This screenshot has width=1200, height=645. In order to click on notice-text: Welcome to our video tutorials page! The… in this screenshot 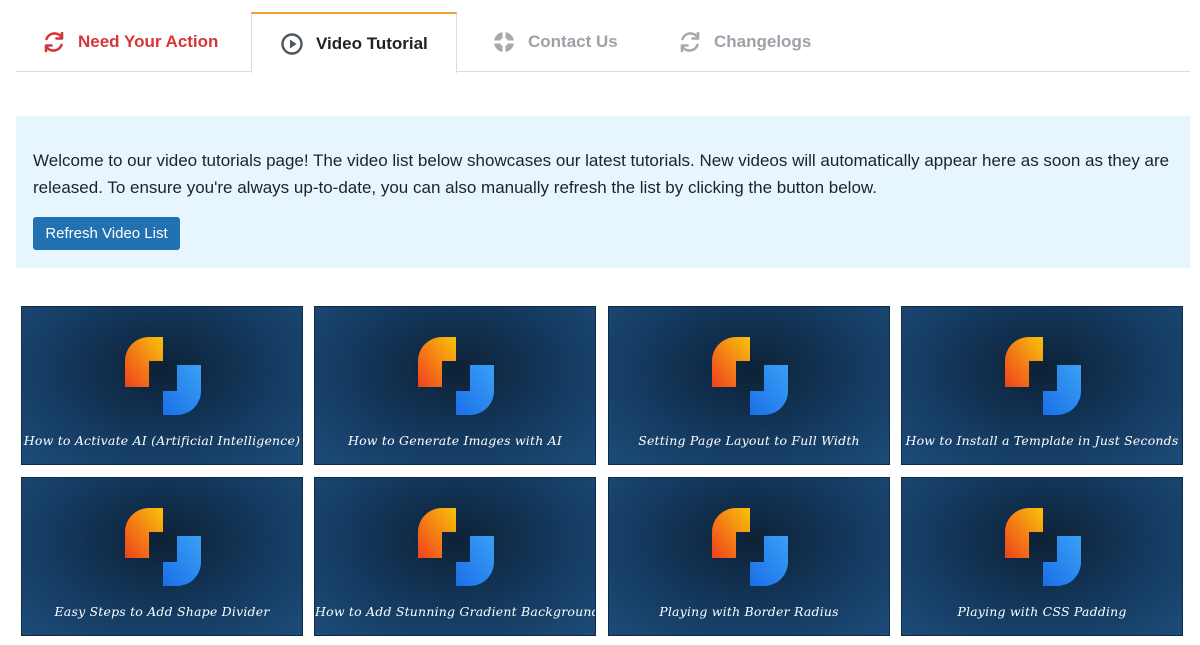, I will do `click(601, 174)`.